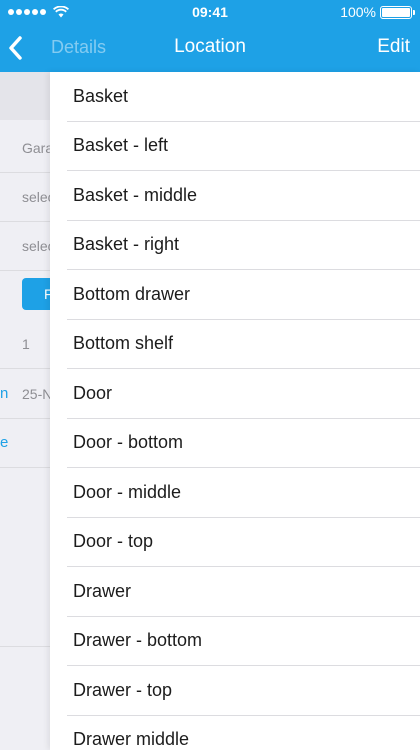 Image resolution: width=420 pixels, height=750 pixels. Describe the element at coordinates (4, 393) in the screenshot. I see `background-link-1: n` at that location.